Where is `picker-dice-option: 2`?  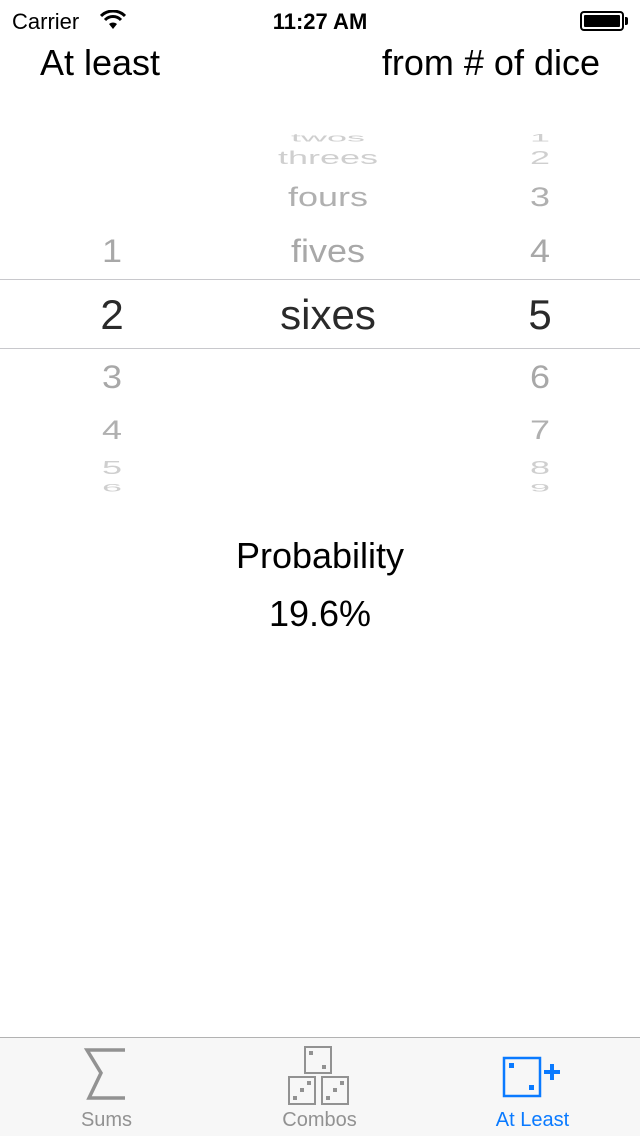
picker-dice-option: 2 is located at coordinates (540, 158).